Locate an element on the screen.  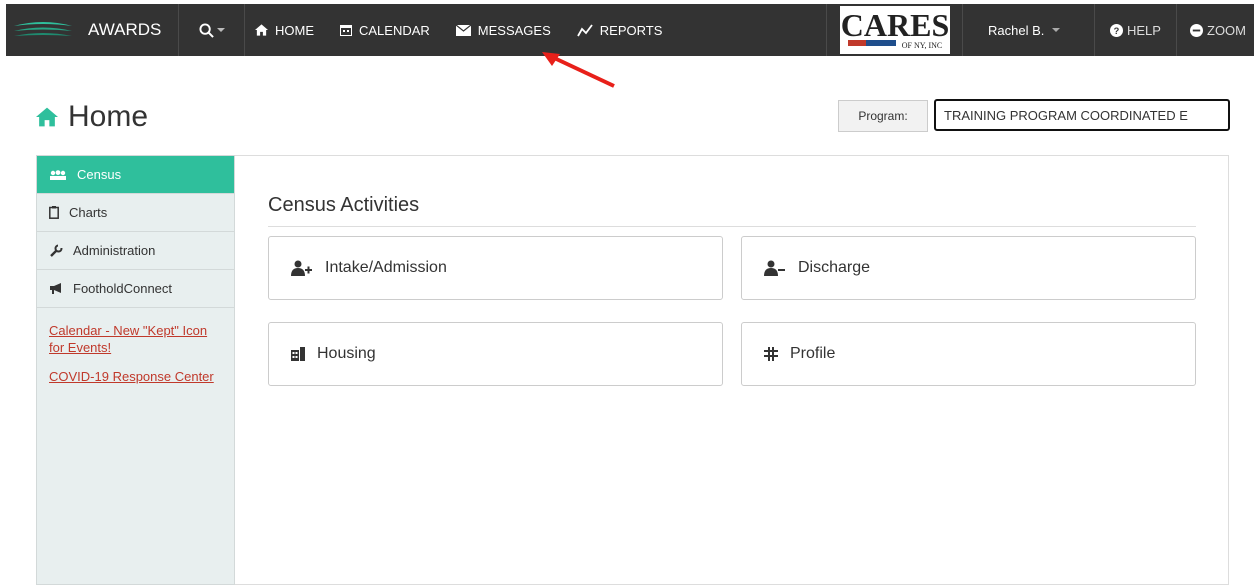
awards-logo-icon is located at coordinates (43, 29).